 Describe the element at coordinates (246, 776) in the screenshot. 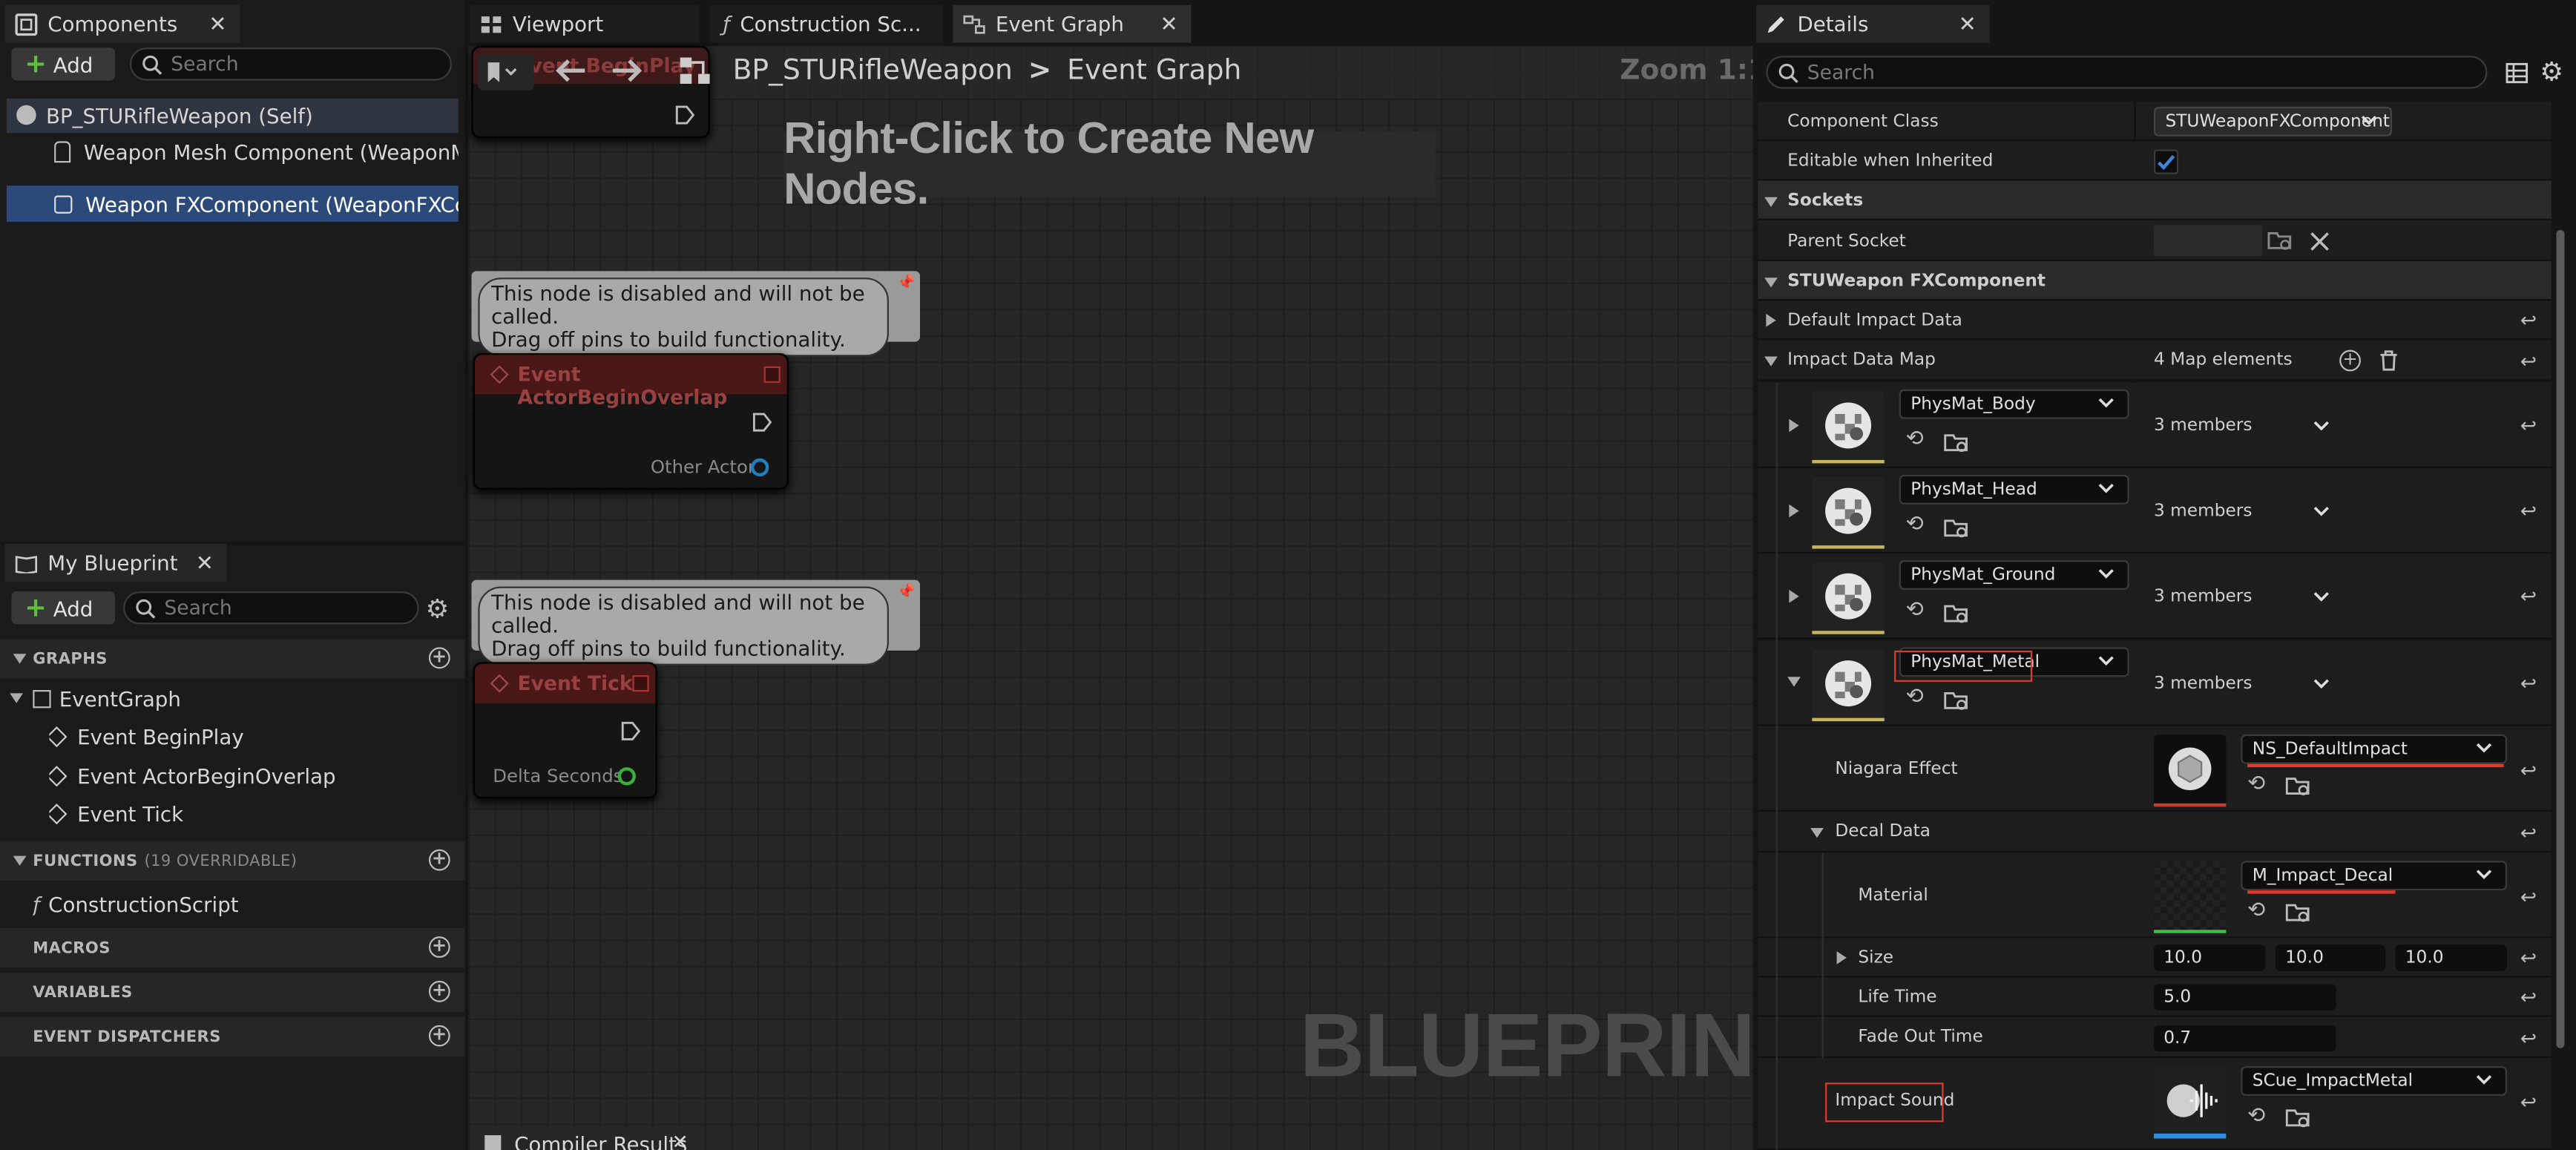

I see `event-overlap-item: Event ActorBeginOverlap` at that location.